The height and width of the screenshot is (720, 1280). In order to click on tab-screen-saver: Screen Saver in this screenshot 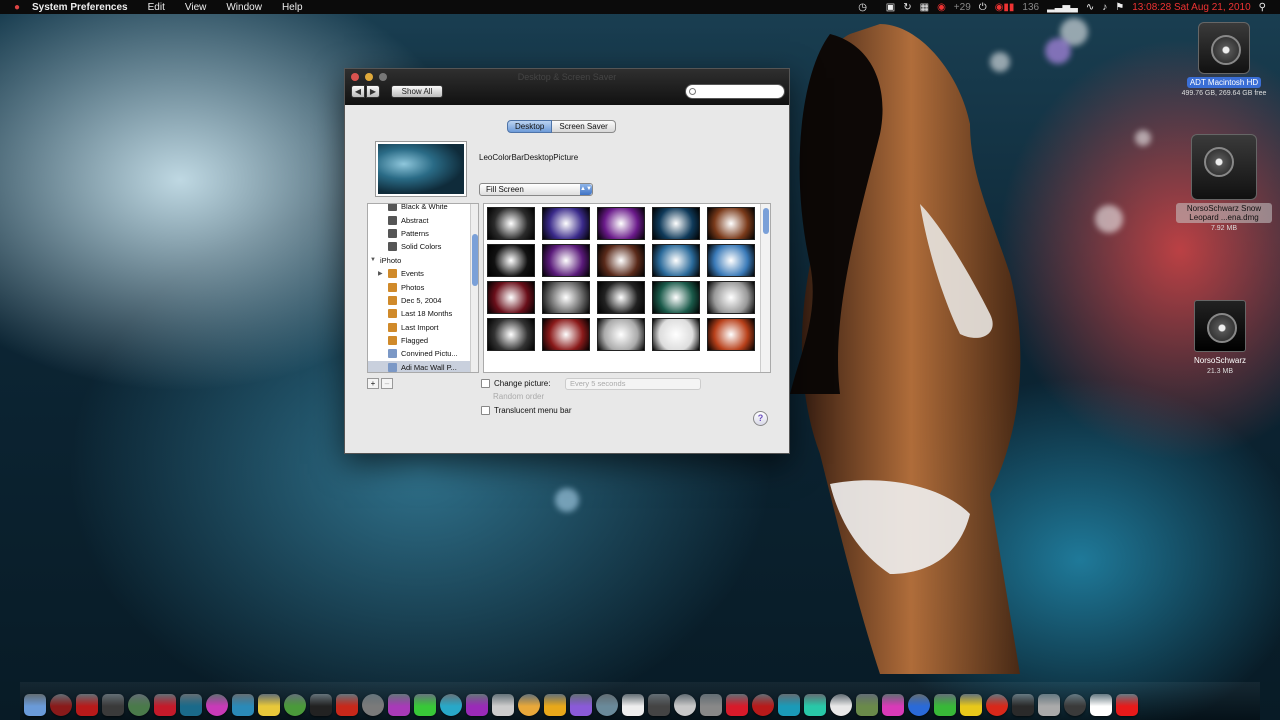, I will do `click(584, 126)`.